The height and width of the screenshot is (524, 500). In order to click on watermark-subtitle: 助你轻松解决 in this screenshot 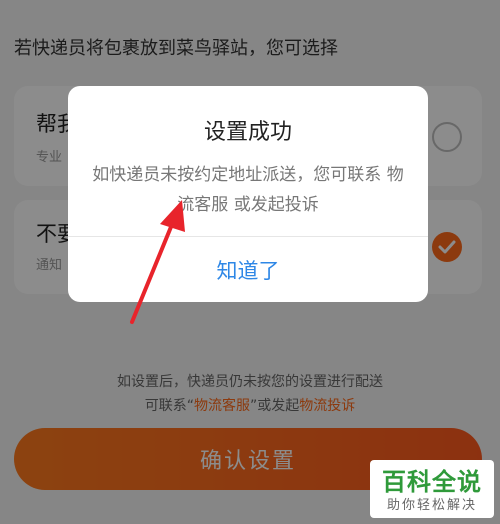, I will do `click(431, 505)`.